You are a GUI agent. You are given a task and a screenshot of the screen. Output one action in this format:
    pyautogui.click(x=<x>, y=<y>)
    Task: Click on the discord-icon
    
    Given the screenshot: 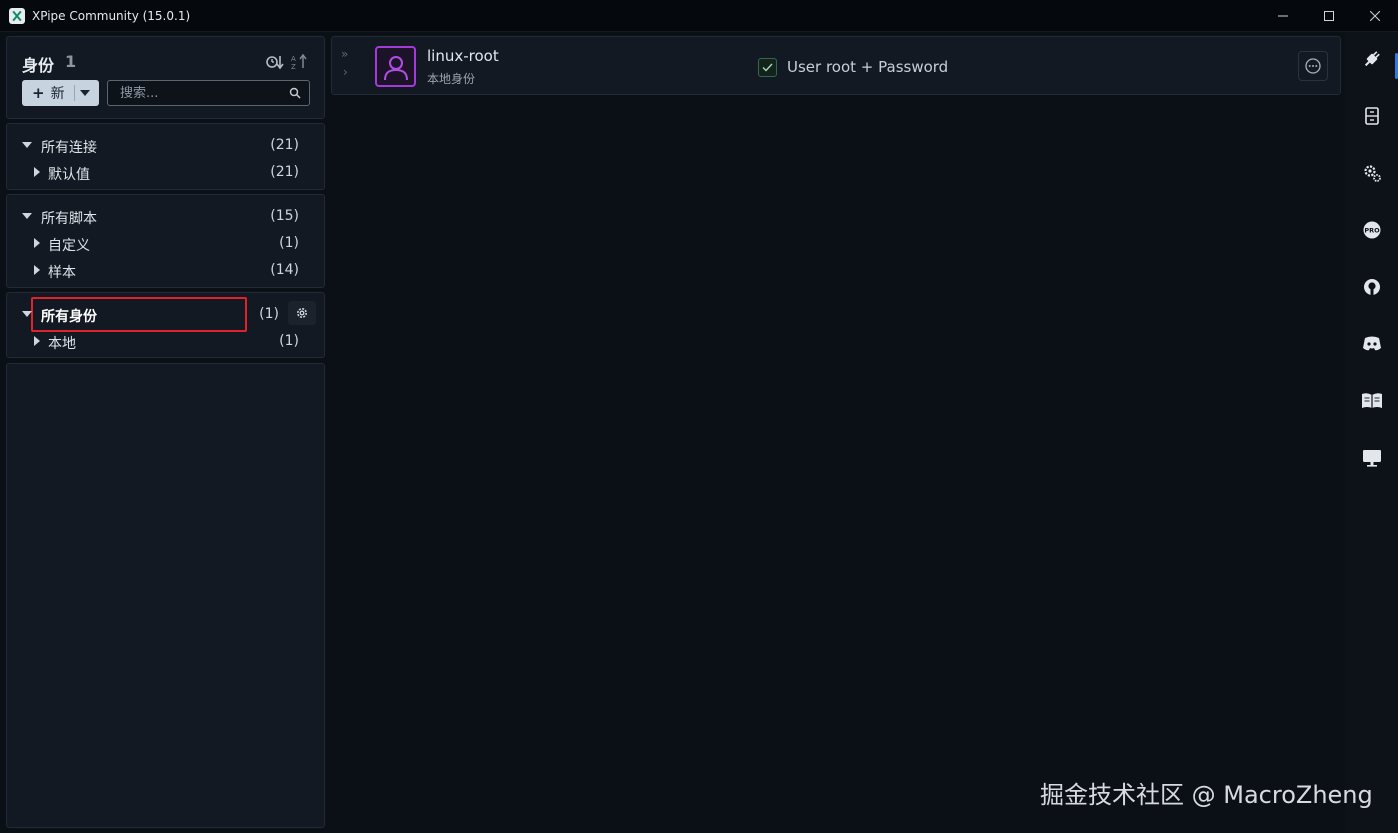 What is the action you would take?
    pyautogui.click(x=1371, y=343)
    